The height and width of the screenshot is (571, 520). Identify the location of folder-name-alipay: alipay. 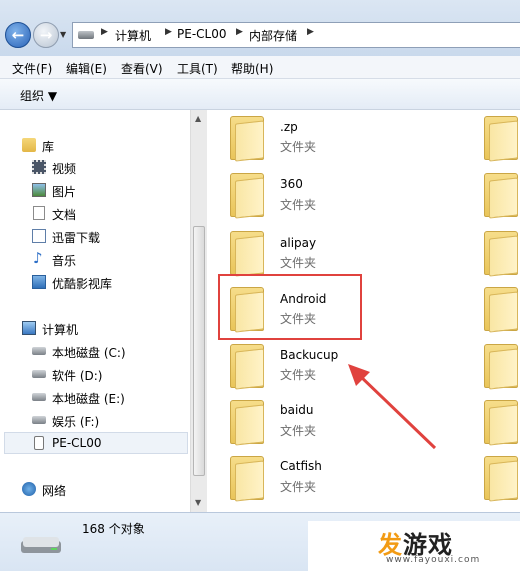
(298, 243).